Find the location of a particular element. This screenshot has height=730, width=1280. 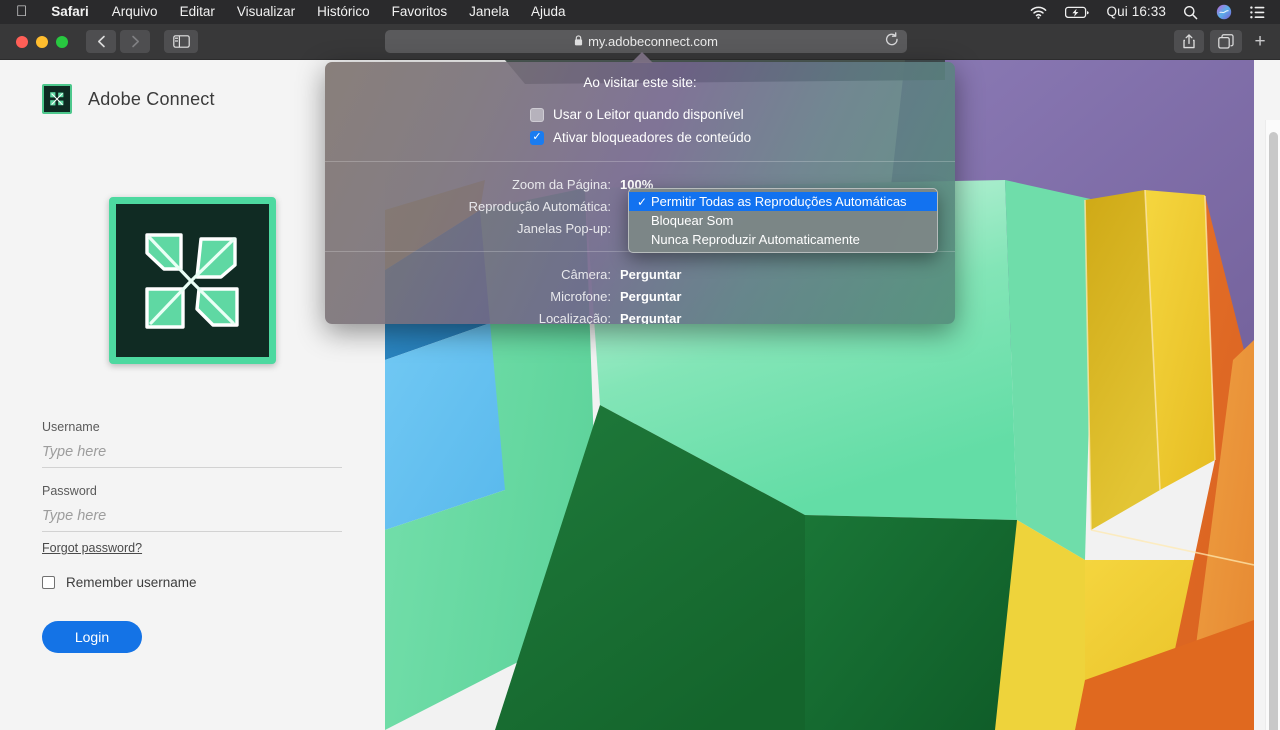

menu-item-janela: Janela is located at coordinates (489, 12).